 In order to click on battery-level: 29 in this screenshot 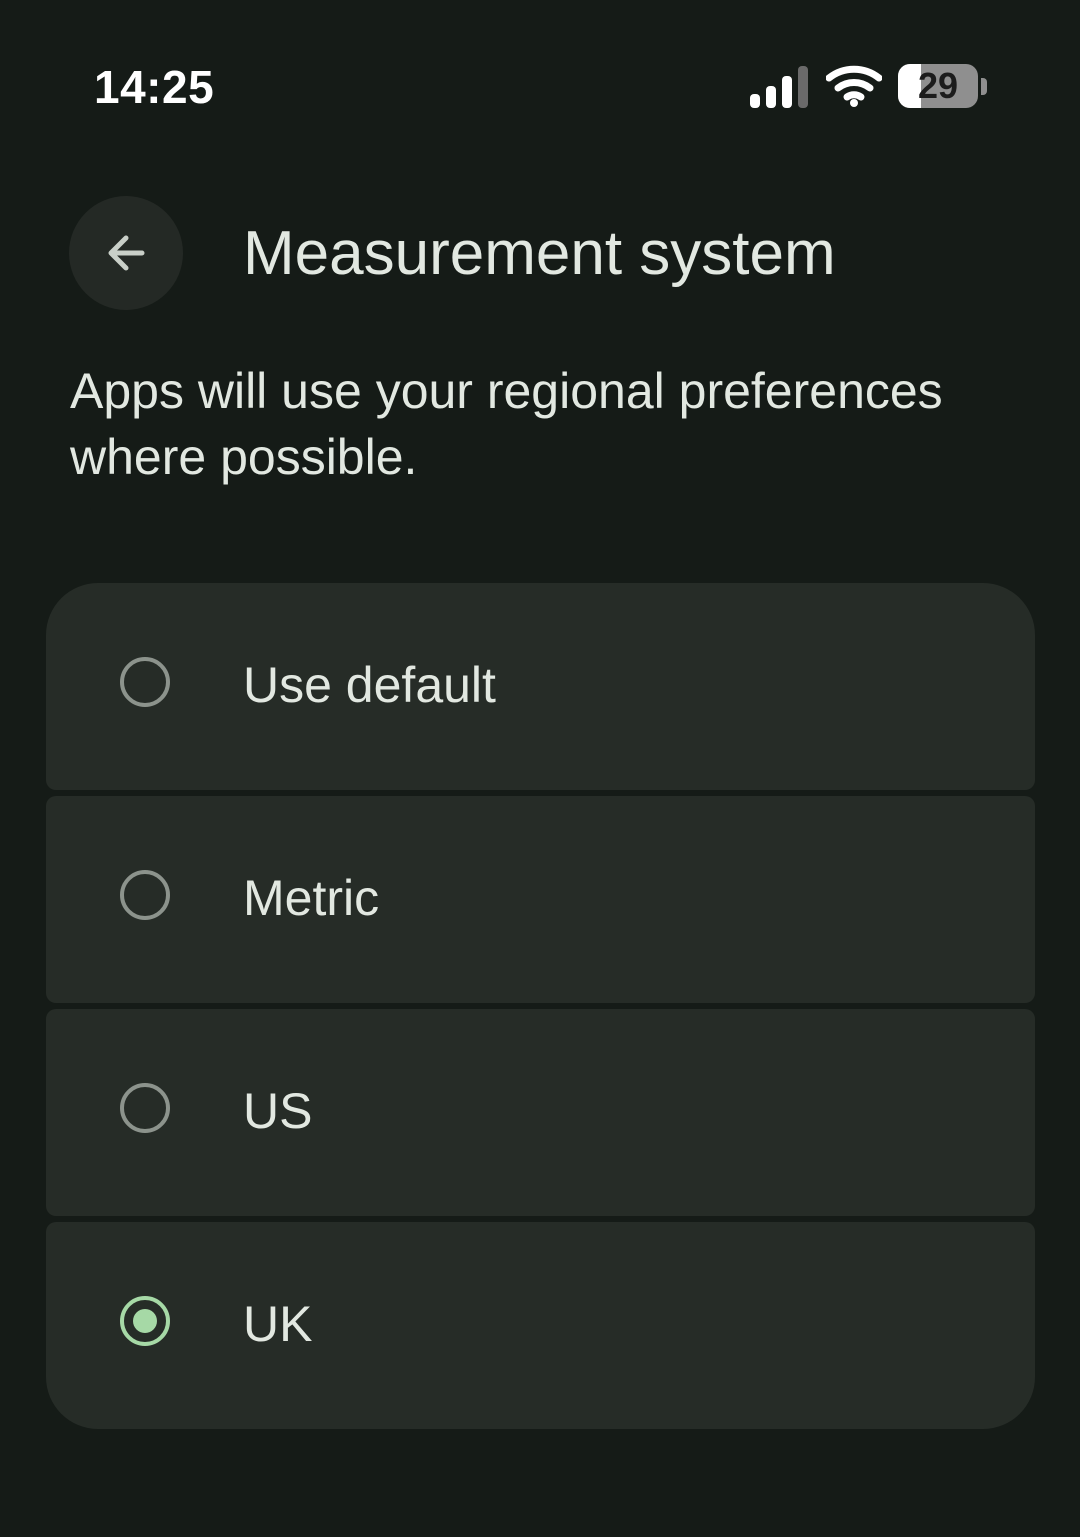, I will do `click(938, 85)`.